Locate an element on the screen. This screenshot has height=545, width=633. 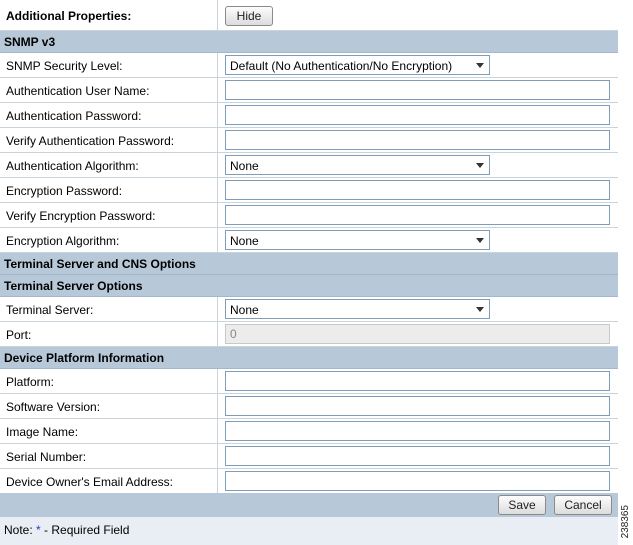
software-version-input is located at coordinates (417, 406).